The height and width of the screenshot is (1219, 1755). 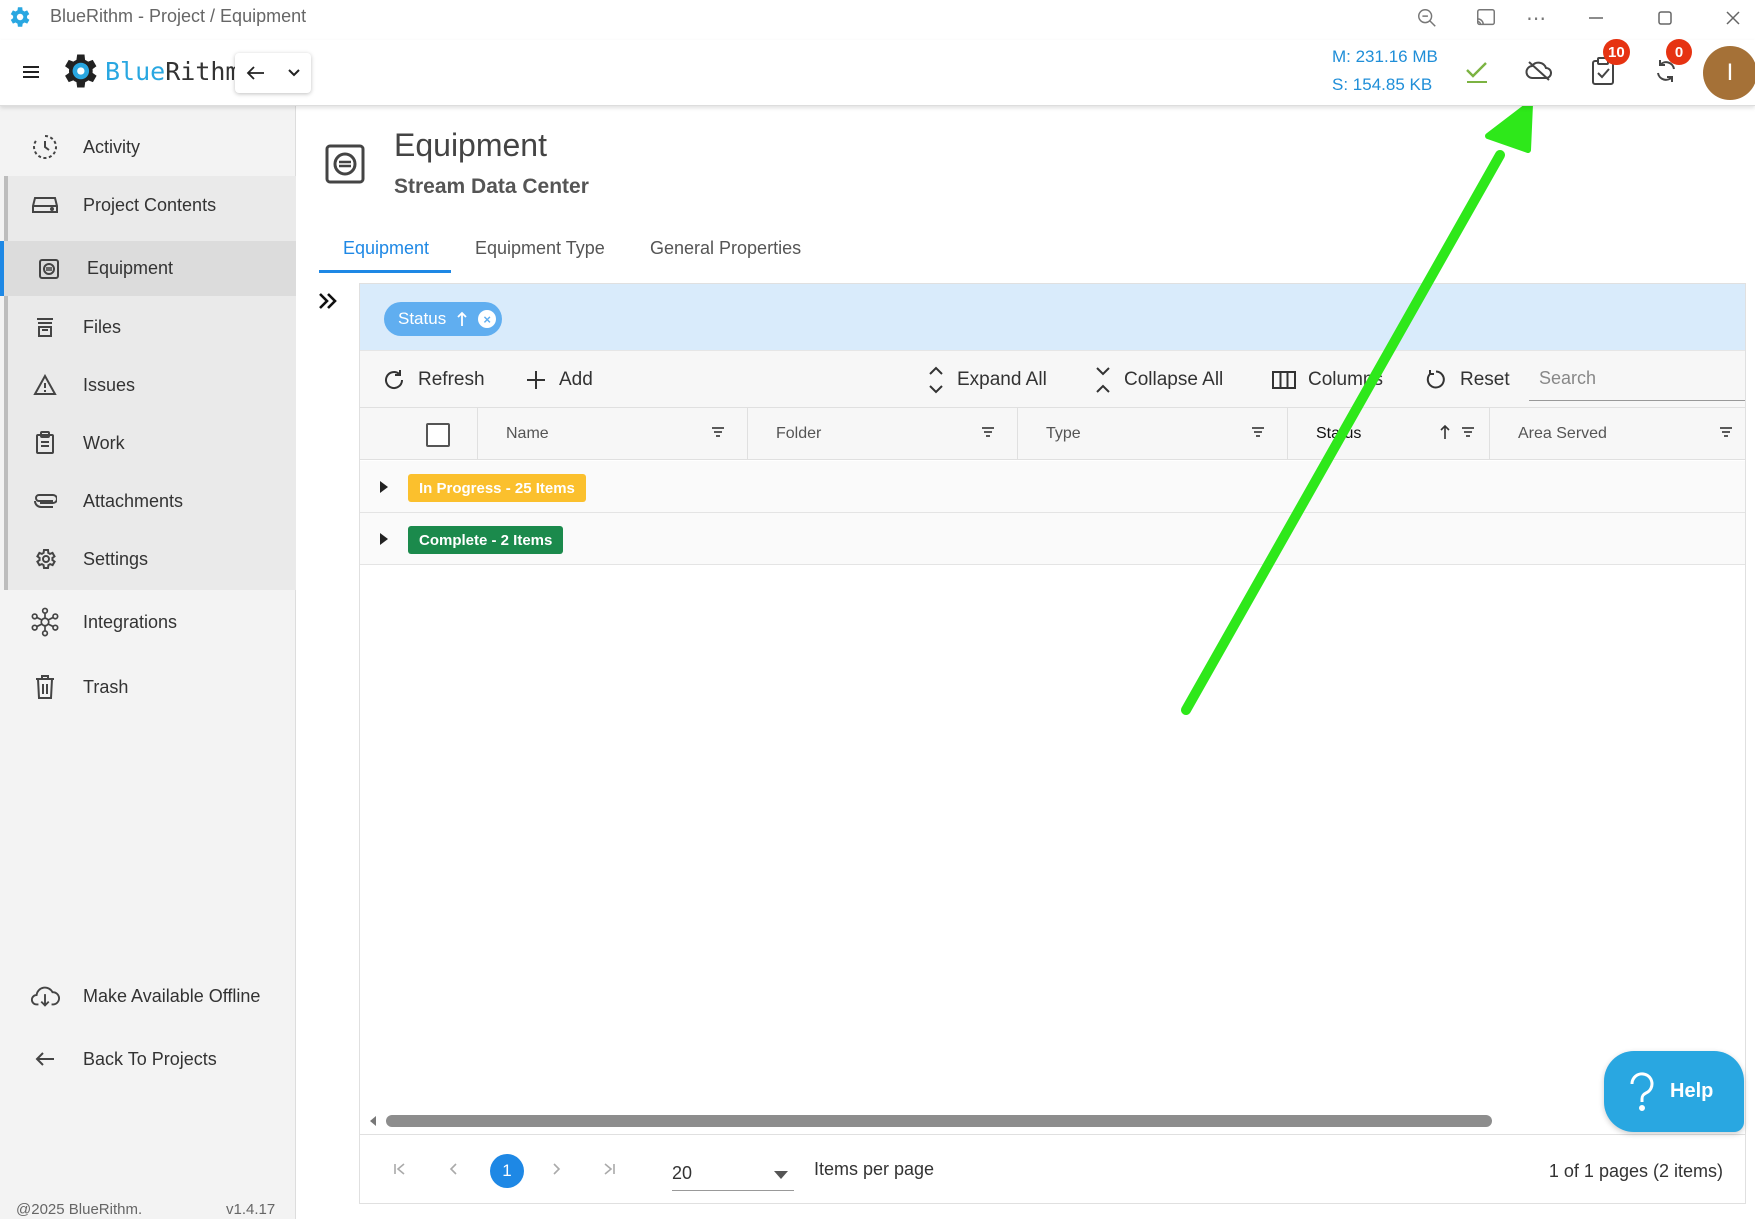 What do you see at coordinates (1052, 487) in the screenshot?
I see `group-row-in-progress: In Progress - 25 Items` at bounding box center [1052, 487].